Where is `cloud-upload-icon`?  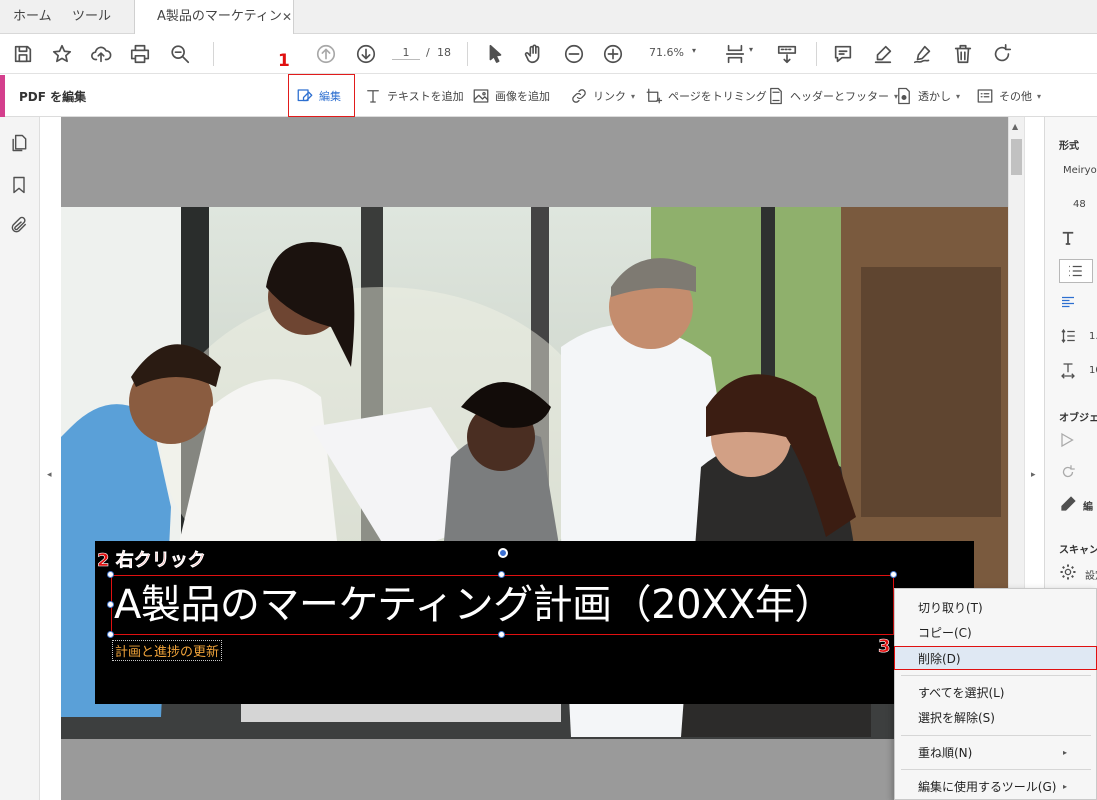 cloud-upload-icon is located at coordinates (101, 54).